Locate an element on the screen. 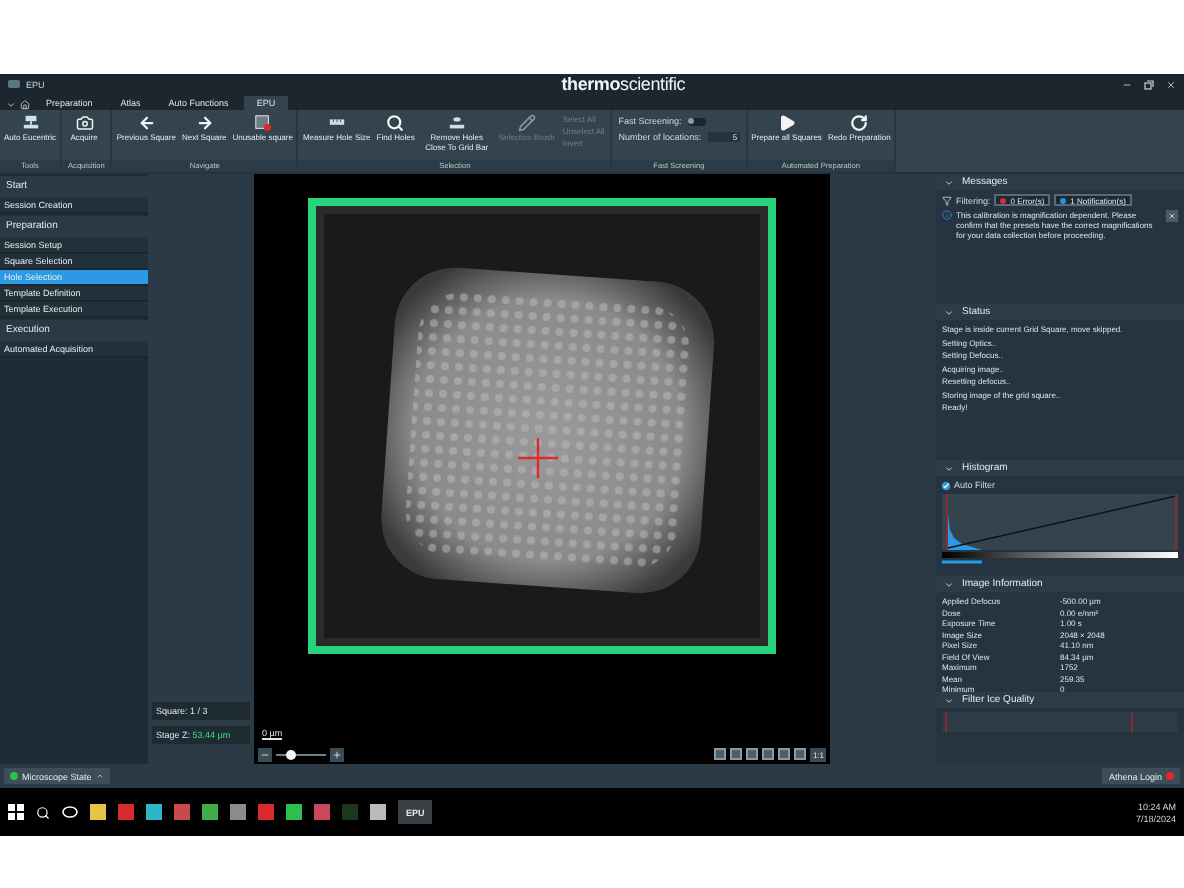 This screenshot has height=888, width=1184. home-icon is located at coordinates (25, 105).